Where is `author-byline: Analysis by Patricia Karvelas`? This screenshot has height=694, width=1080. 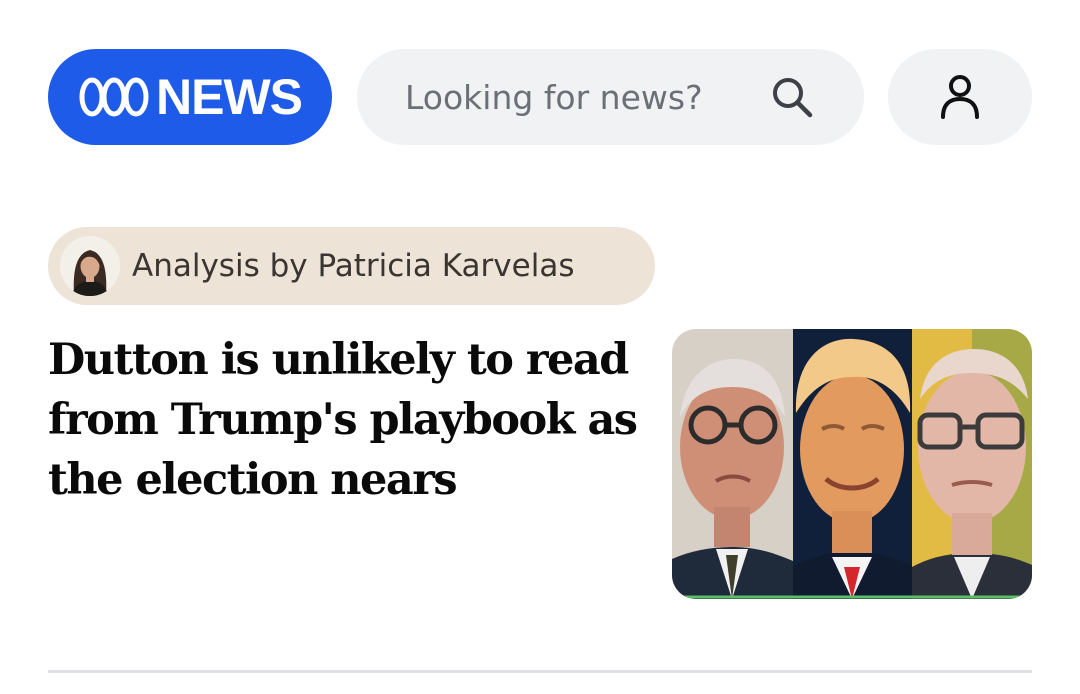 author-byline: Analysis by Patricia Karvelas is located at coordinates (351, 266).